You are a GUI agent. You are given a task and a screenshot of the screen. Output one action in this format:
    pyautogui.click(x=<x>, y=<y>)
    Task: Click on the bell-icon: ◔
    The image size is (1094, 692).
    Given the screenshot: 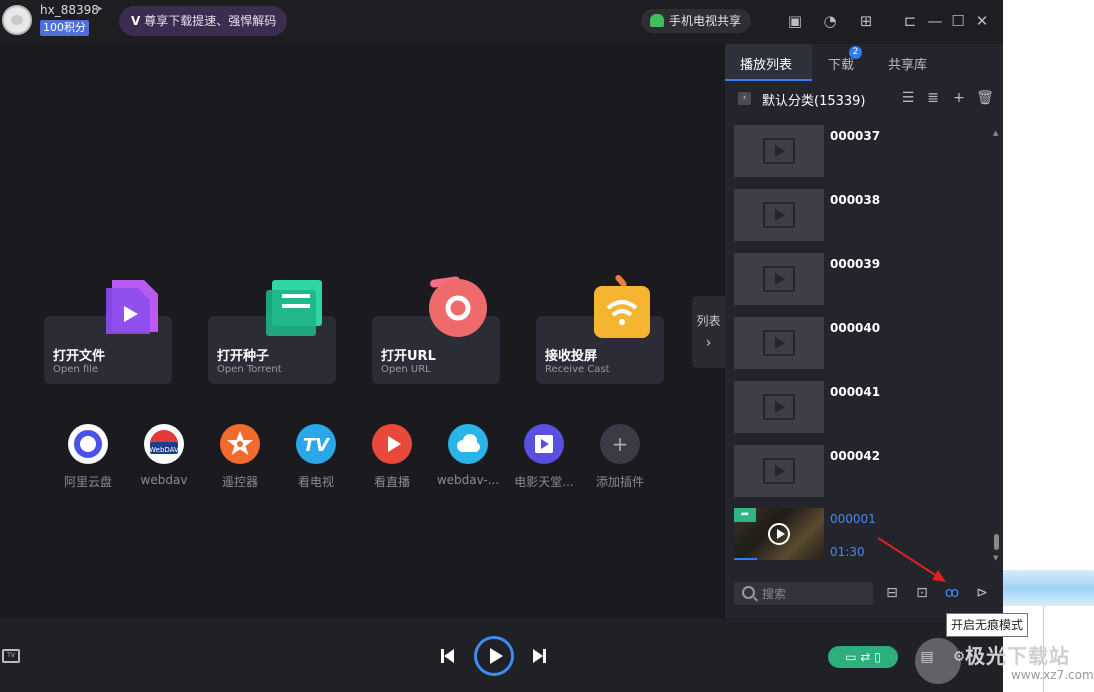 What is the action you would take?
    pyautogui.click(x=830, y=21)
    